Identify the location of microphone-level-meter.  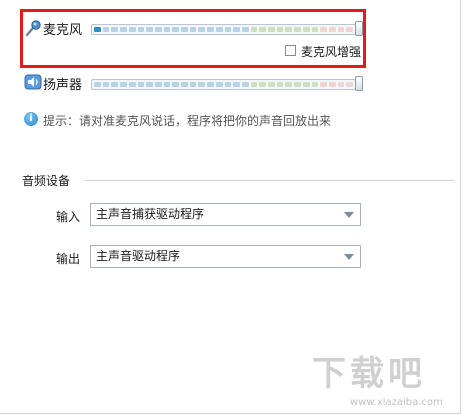
(223, 29).